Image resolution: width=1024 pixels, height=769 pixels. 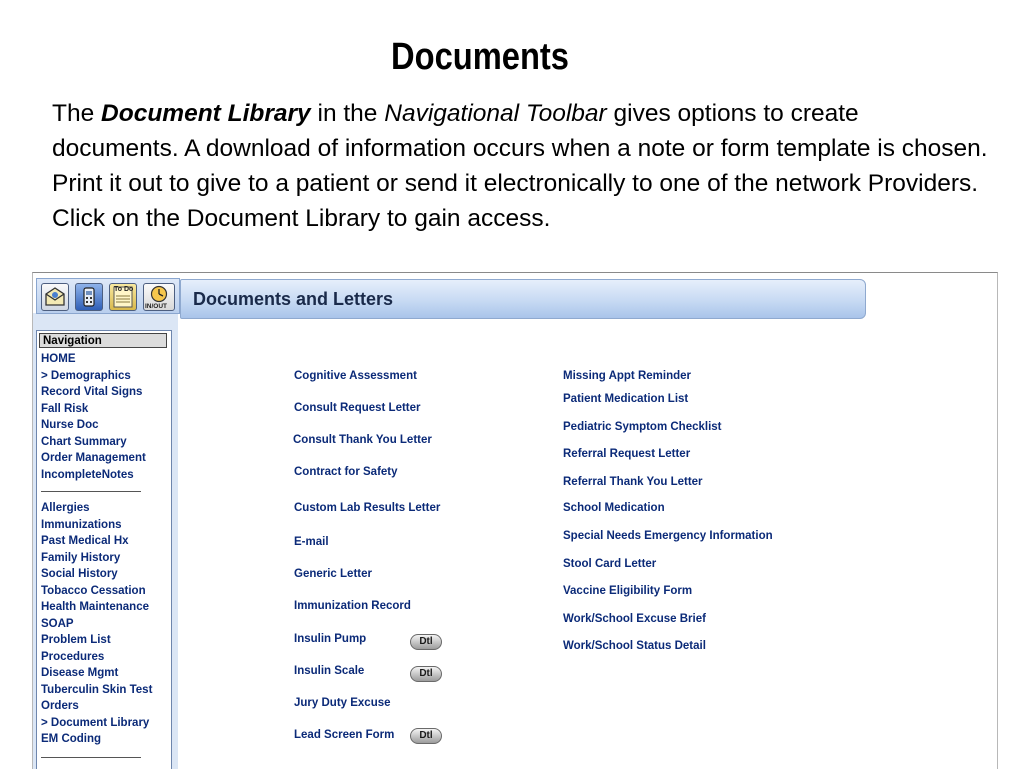 What do you see at coordinates (85, 541) in the screenshot?
I see `nav-item-past-medical-hx: Past Medical Hx` at bounding box center [85, 541].